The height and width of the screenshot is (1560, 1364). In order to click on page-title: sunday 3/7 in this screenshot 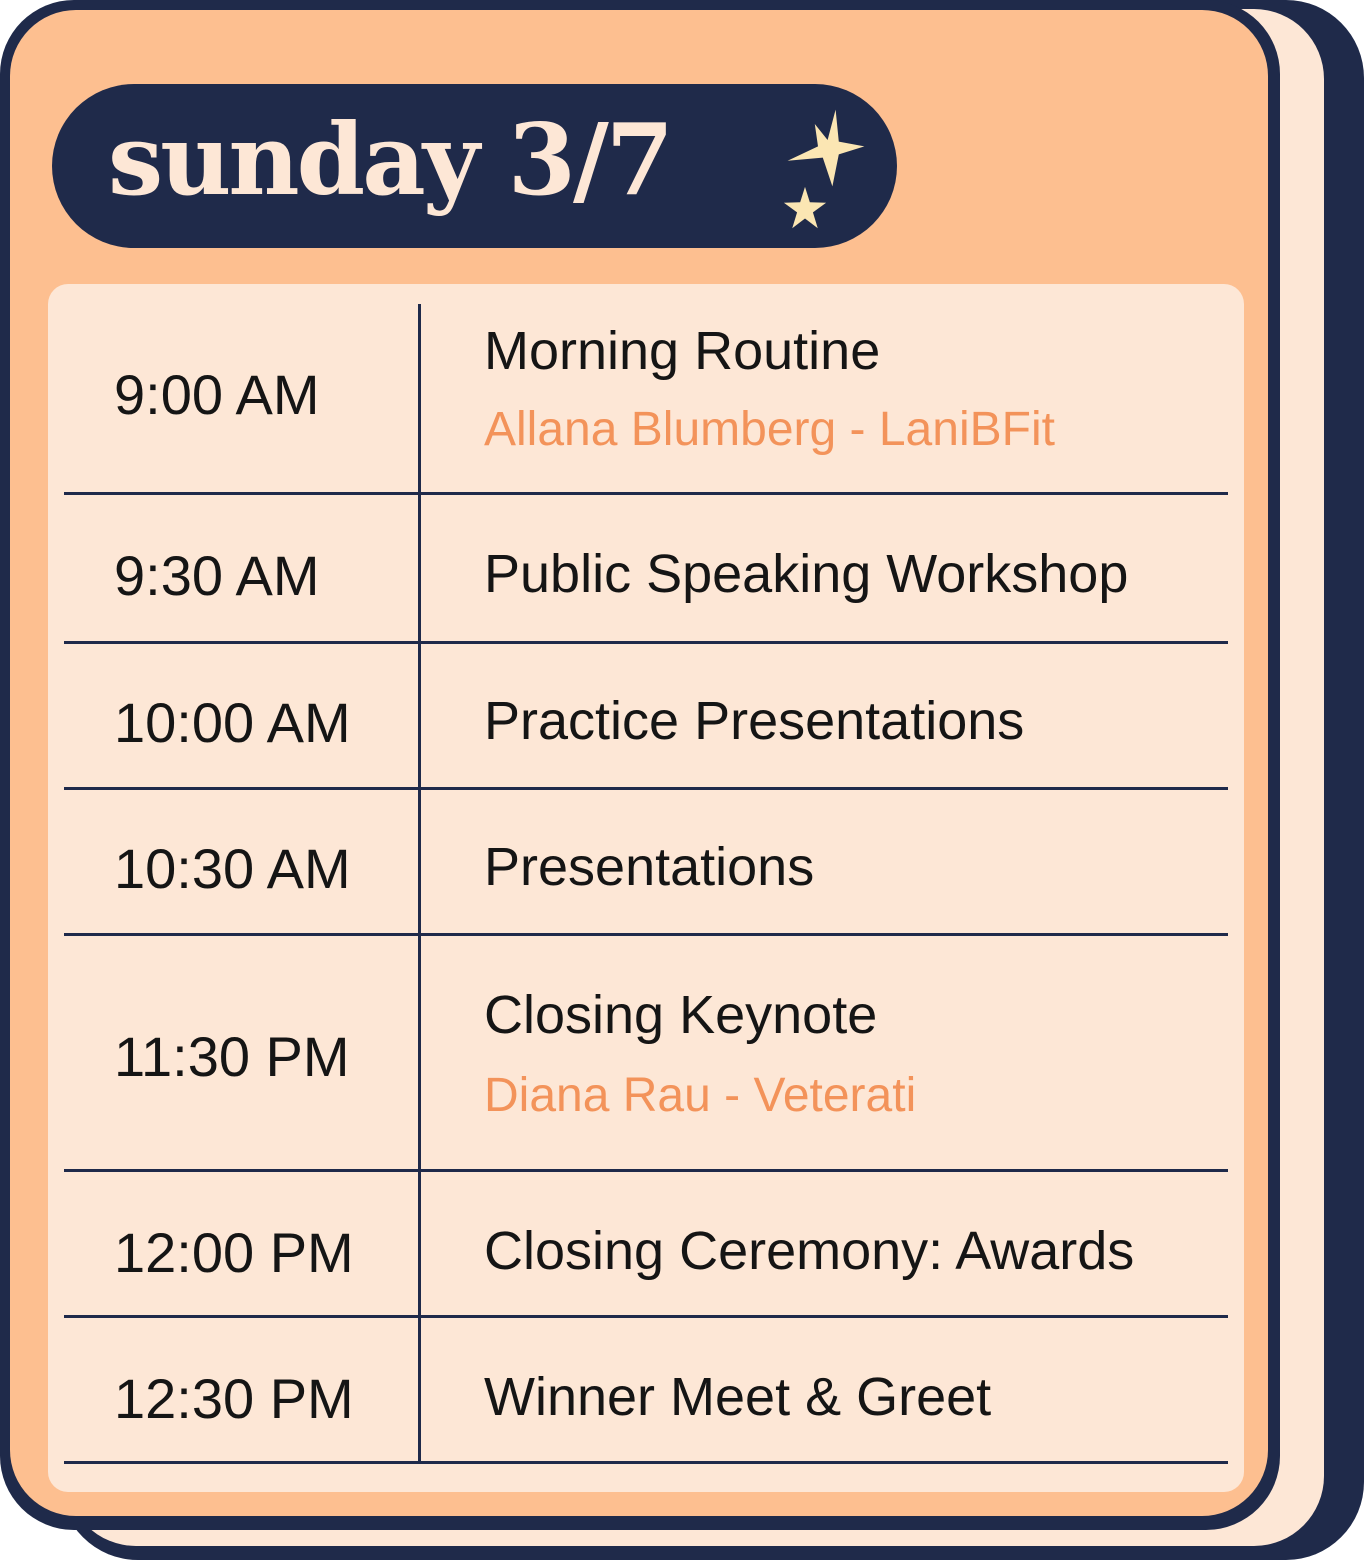, I will do `click(391, 160)`.